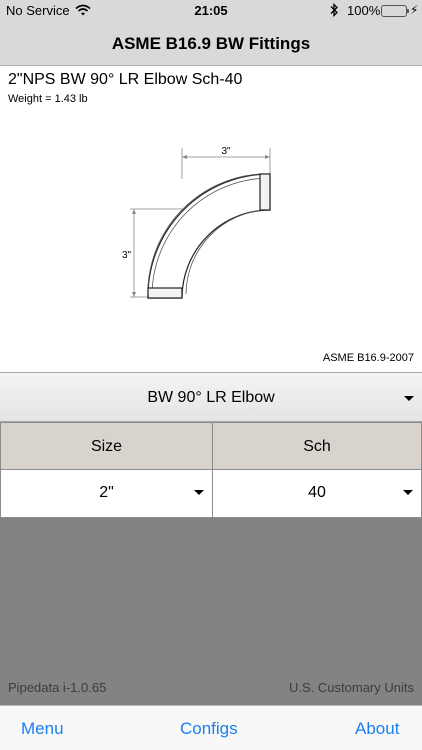 The image size is (422, 750). I want to click on sch-dropdown: 40, so click(317, 493).